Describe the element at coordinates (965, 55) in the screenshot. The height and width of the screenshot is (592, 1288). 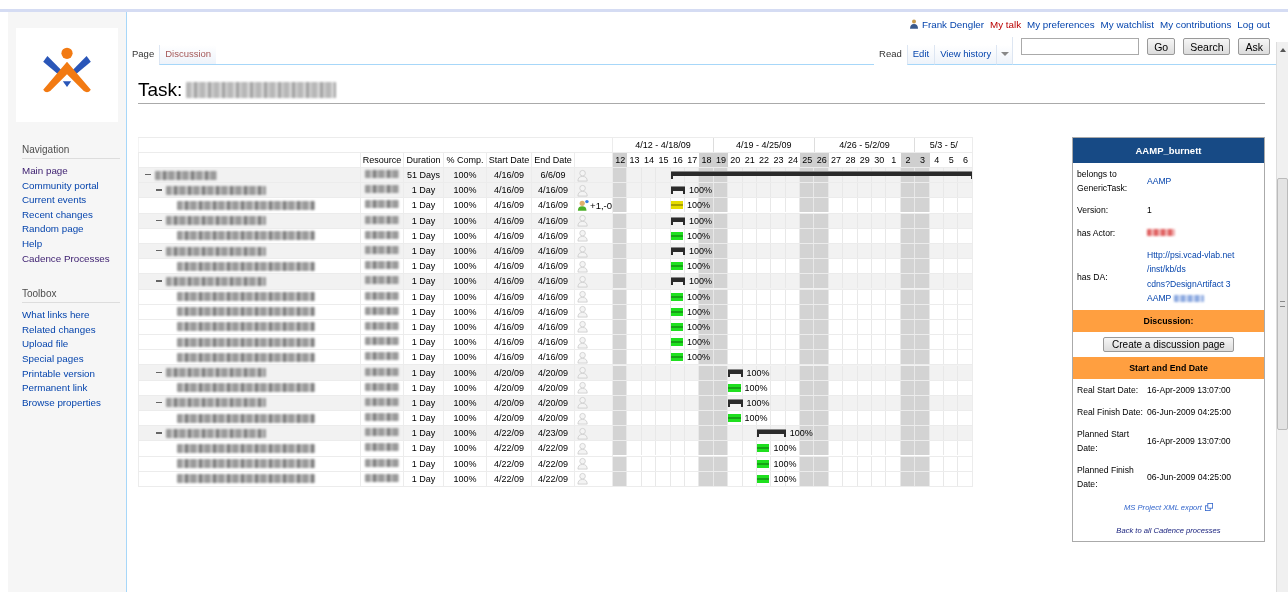
I see `tab: View history` at that location.